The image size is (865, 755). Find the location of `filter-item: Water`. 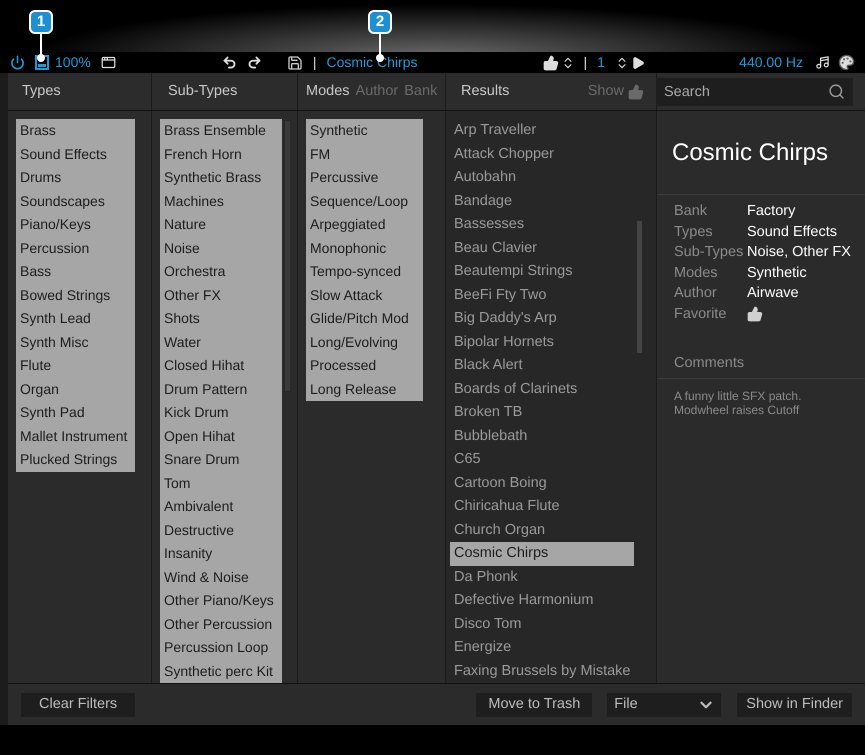

filter-item: Water is located at coordinates (221, 342).